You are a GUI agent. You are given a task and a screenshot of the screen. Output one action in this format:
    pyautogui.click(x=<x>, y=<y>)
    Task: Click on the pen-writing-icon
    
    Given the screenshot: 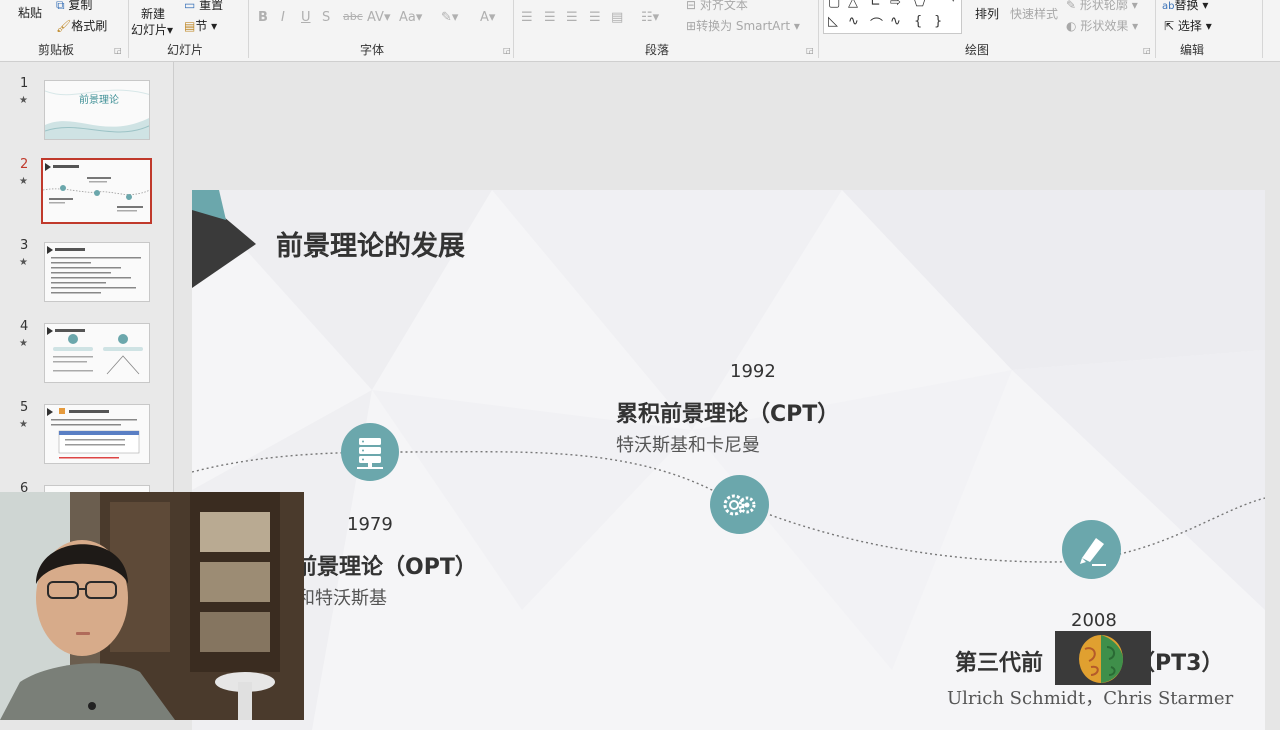 What is the action you would take?
    pyautogui.click(x=1091, y=549)
    